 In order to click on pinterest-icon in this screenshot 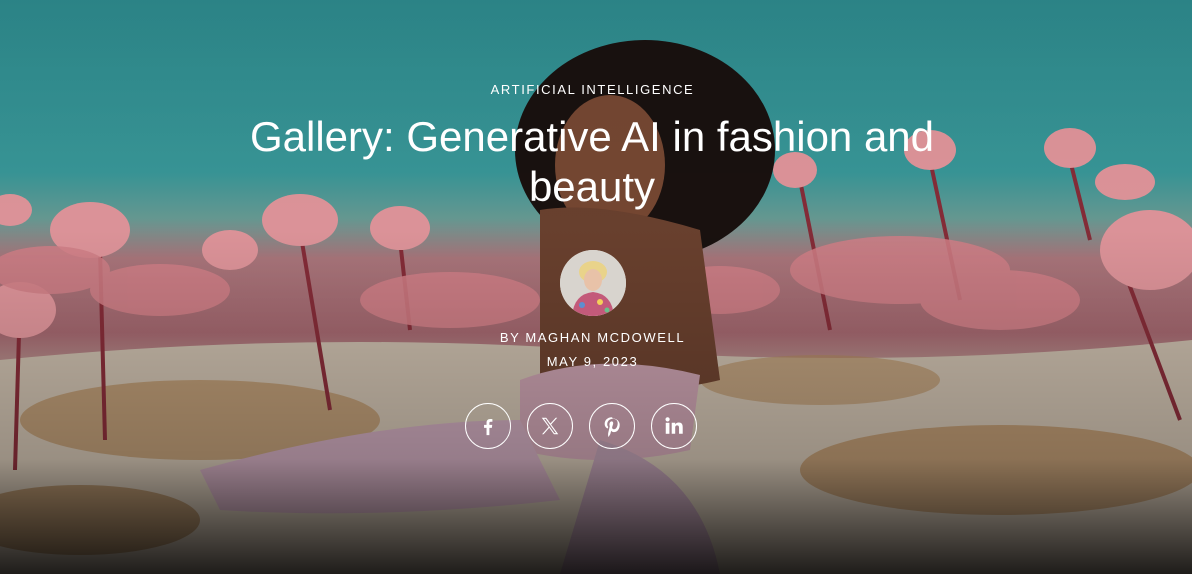, I will do `click(612, 427)`.